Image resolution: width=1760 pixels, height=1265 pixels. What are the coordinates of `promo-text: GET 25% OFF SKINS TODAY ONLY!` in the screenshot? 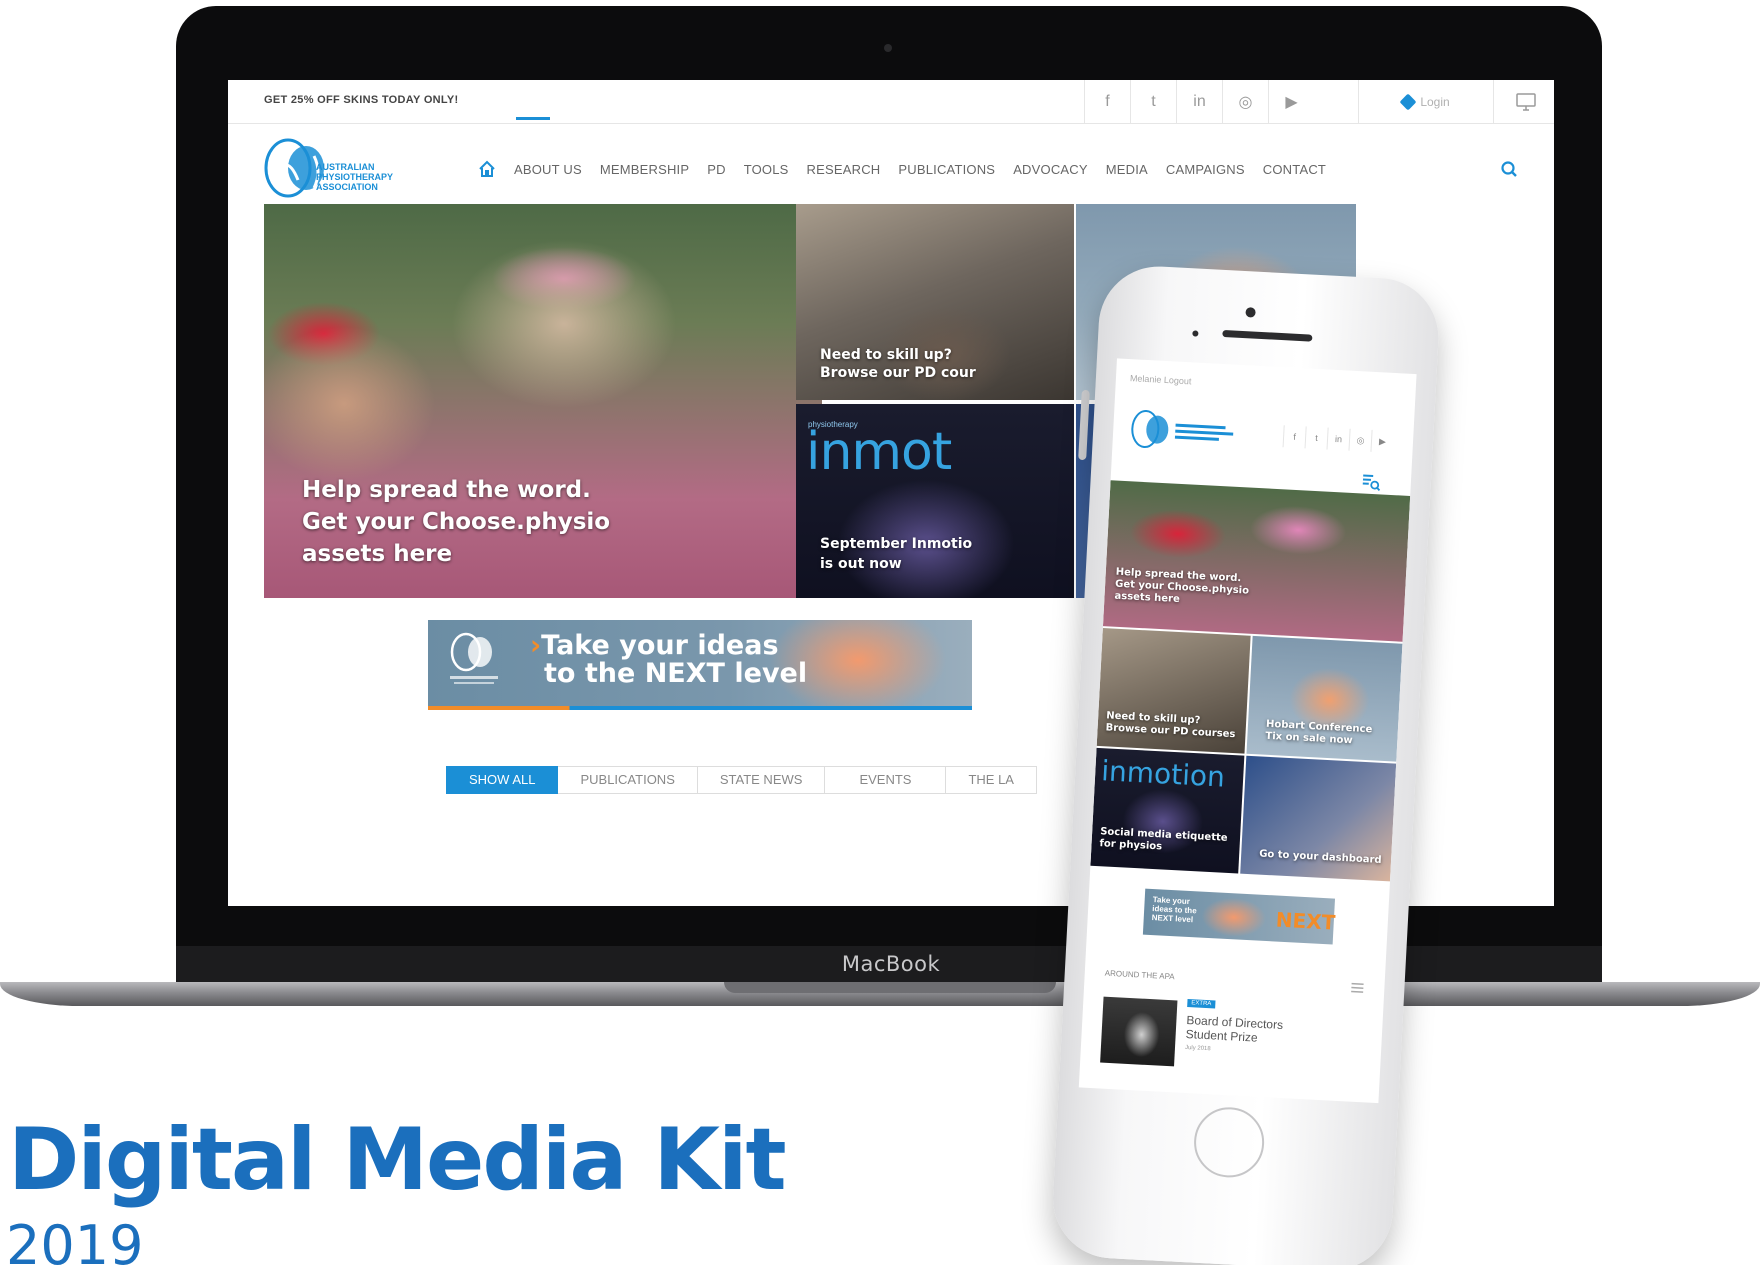 It's located at (361, 100).